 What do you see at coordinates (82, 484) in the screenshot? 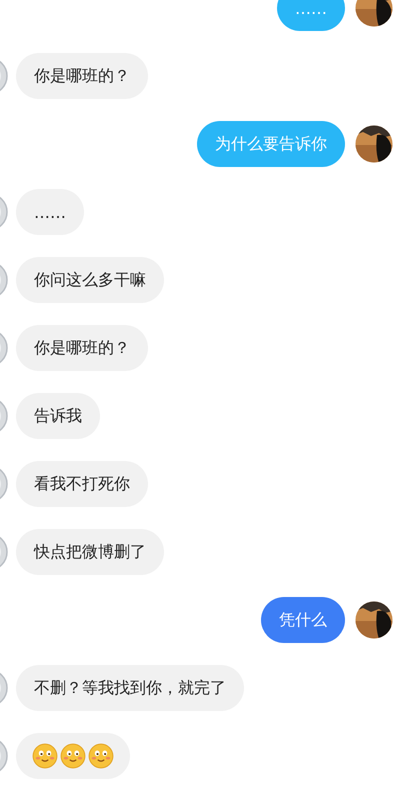
I see `message-bubble: 看我不打死你` at bounding box center [82, 484].